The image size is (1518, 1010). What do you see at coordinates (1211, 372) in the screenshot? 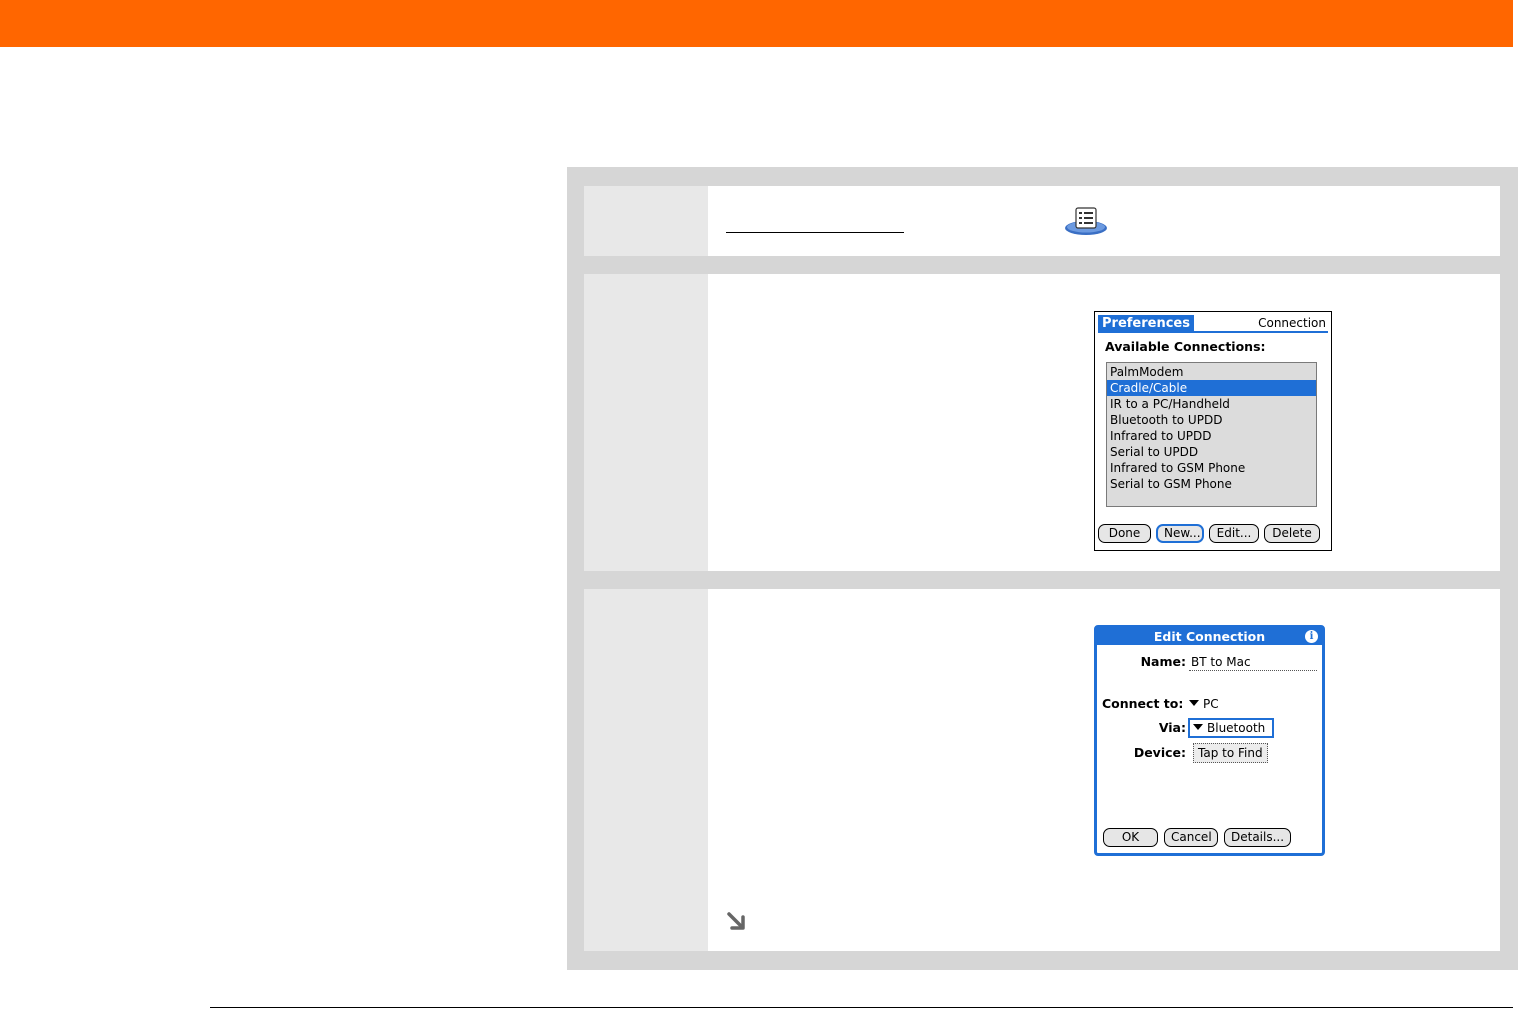
I see `list-item: PalmModem` at bounding box center [1211, 372].